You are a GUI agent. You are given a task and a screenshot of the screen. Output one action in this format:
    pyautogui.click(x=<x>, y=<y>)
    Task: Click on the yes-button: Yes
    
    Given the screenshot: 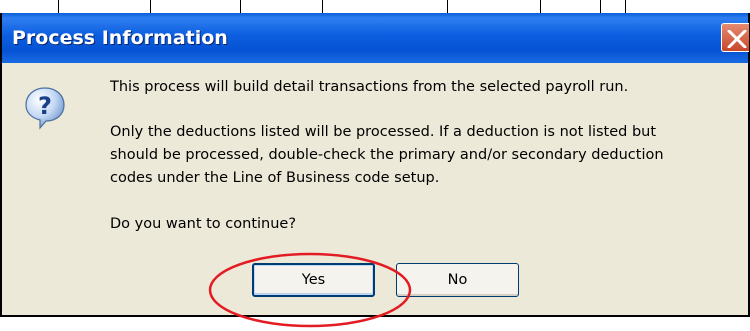 What is the action you would take?
    pyautogui.click(x=313, y=280)
    